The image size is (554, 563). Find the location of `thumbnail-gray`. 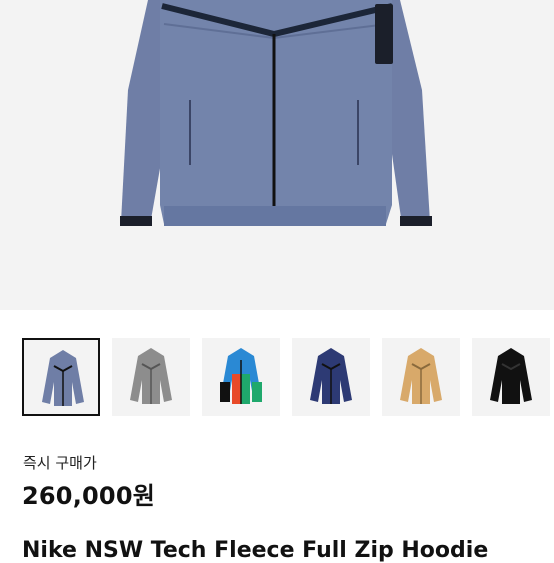

thumbnail-gray is located at coordinates (151, 377).